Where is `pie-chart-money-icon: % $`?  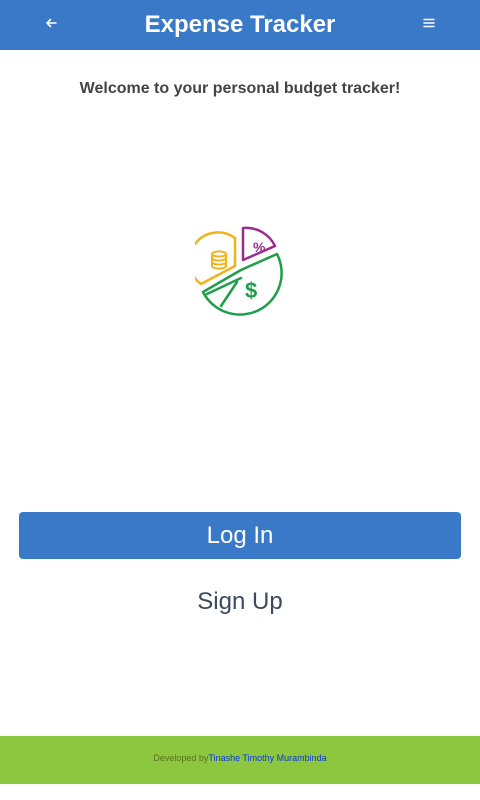 pie-chart-money-icon: % $ is located at coordinates (239, 271).